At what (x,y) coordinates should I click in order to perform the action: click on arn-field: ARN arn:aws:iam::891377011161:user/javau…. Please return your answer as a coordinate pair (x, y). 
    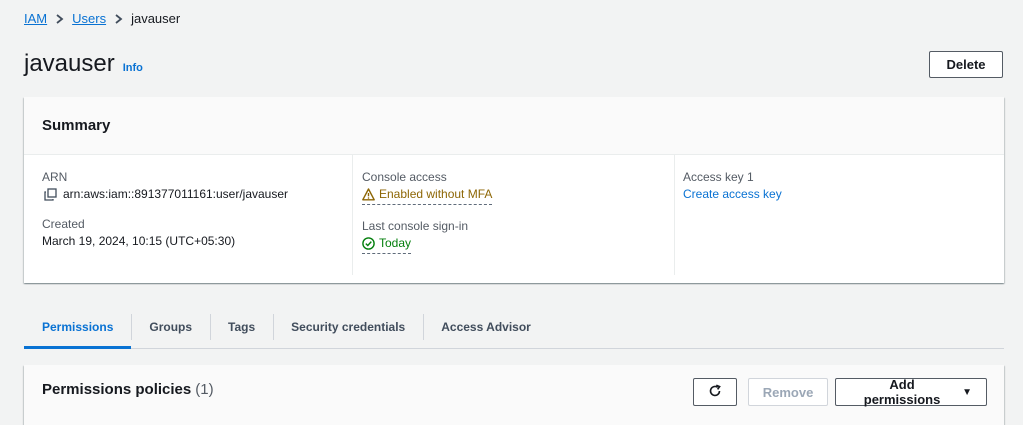
    Looking at the image, I should click on (197, 186).